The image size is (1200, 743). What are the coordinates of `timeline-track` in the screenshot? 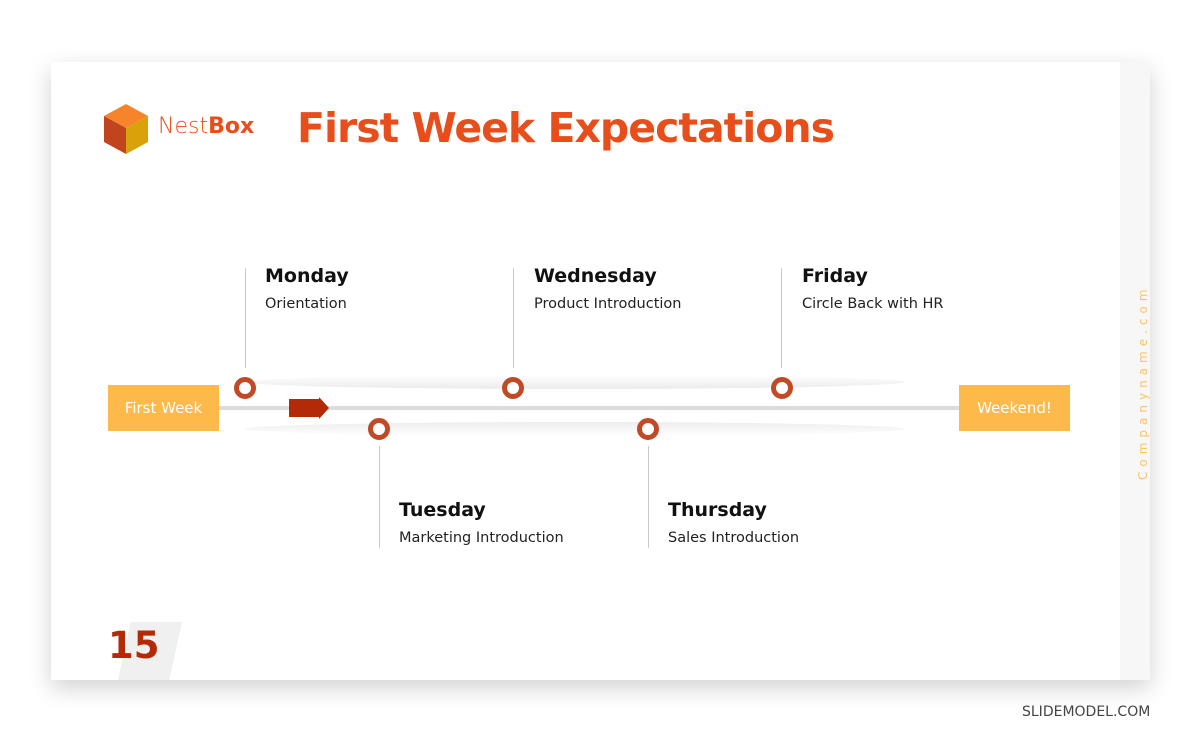 It's located at (590, 408).